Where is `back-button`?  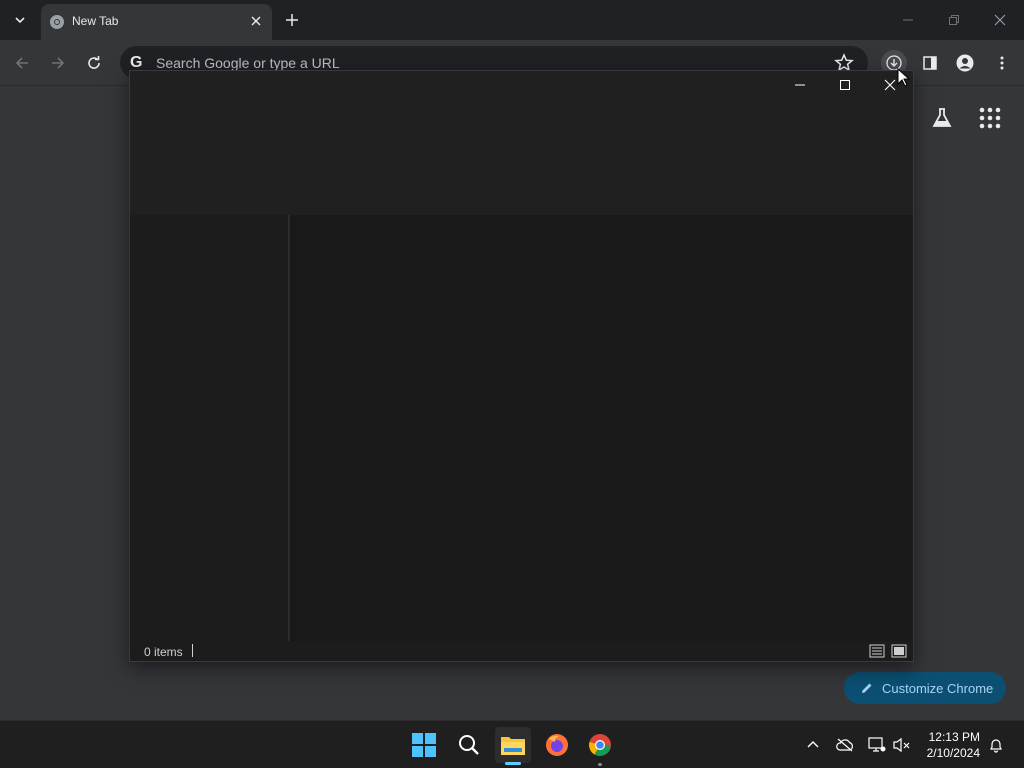
back-button is located at coordinates (22, 63).